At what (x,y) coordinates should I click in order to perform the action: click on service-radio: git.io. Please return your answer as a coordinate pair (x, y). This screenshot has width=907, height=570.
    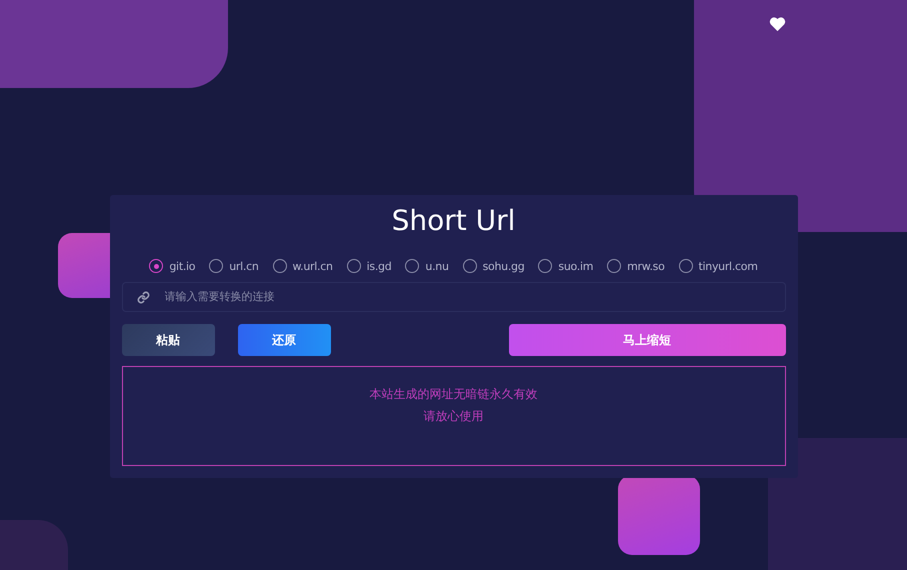
    Looking at the image, I should click on (172, 266).